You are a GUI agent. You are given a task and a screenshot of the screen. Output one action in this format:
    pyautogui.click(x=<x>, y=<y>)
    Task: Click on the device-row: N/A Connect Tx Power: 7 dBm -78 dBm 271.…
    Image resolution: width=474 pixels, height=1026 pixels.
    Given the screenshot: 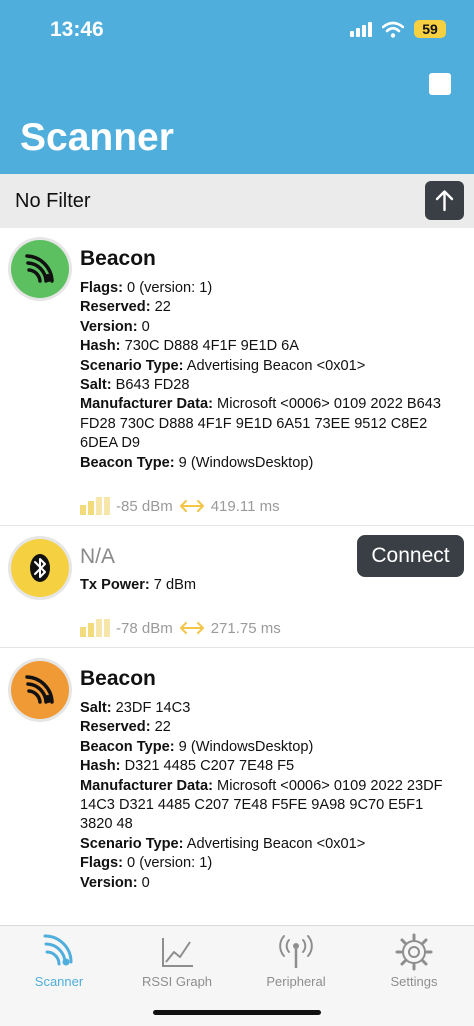 What is the action you would take?
    pyautogui.click(x=237, y=586)
    